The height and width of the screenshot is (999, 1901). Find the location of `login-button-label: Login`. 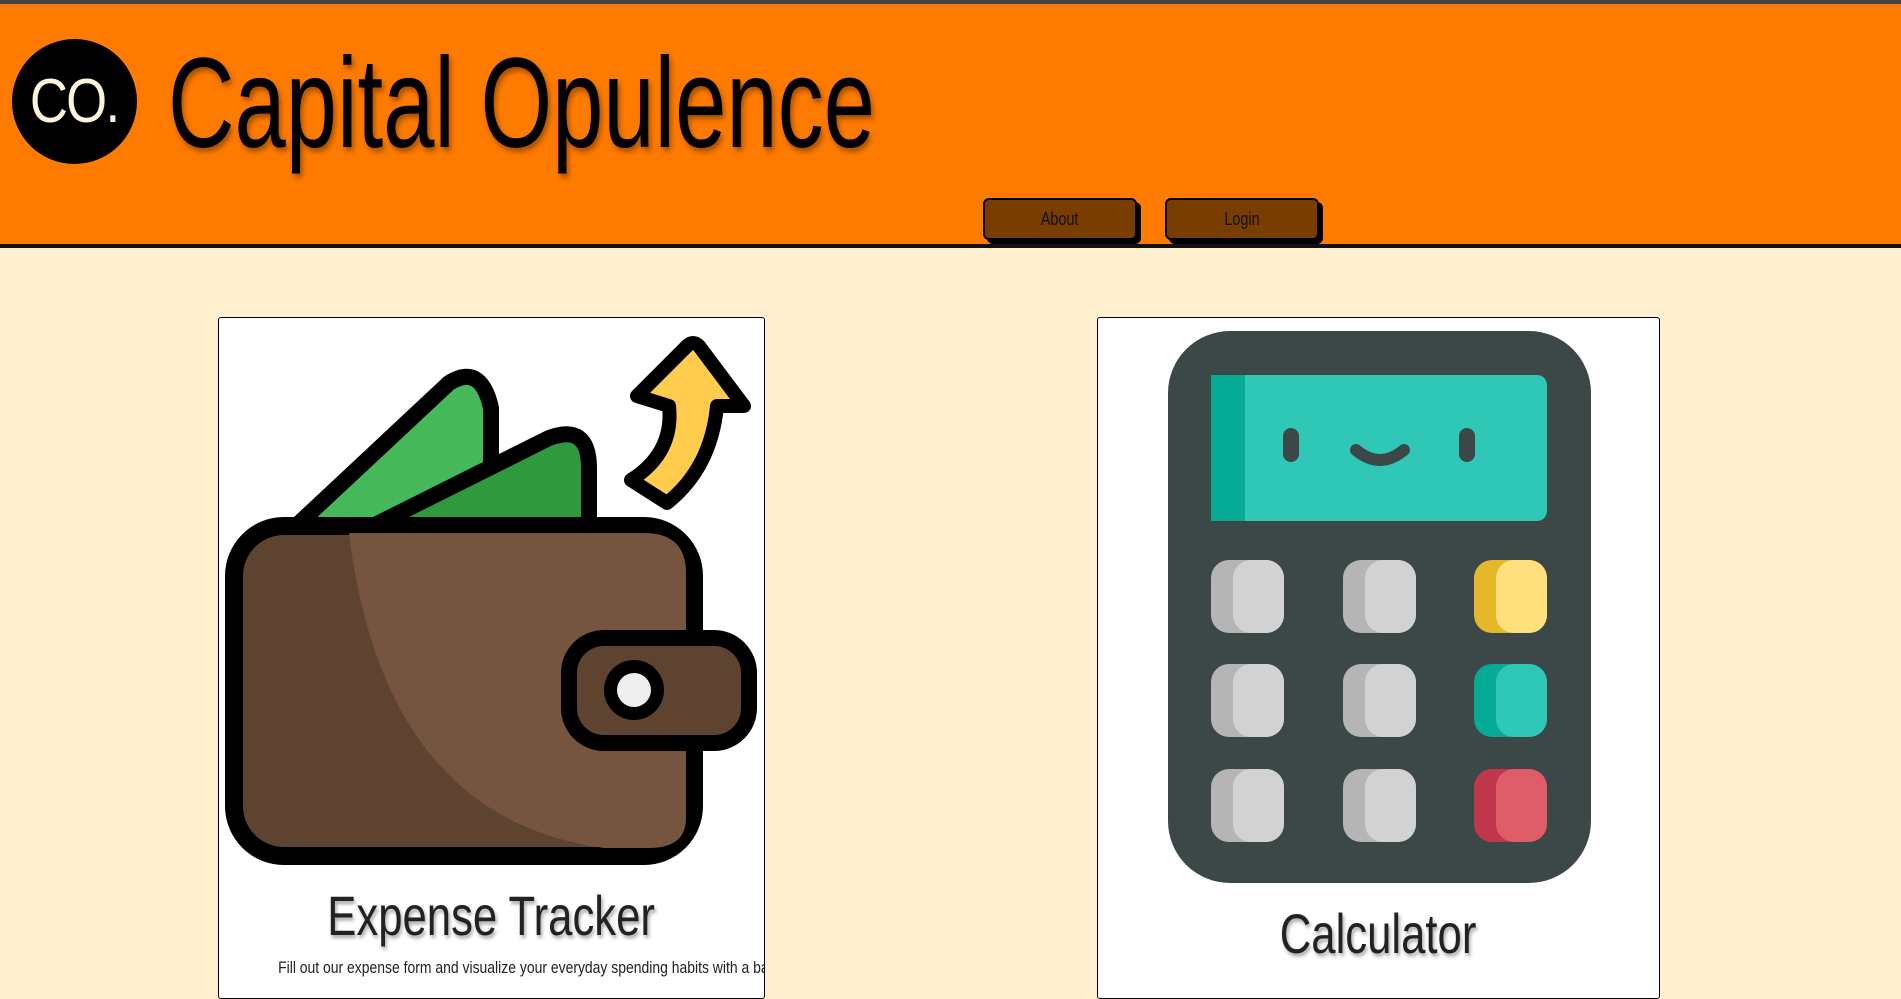

login-button-label: Login is located at coordinates (1242, 218).